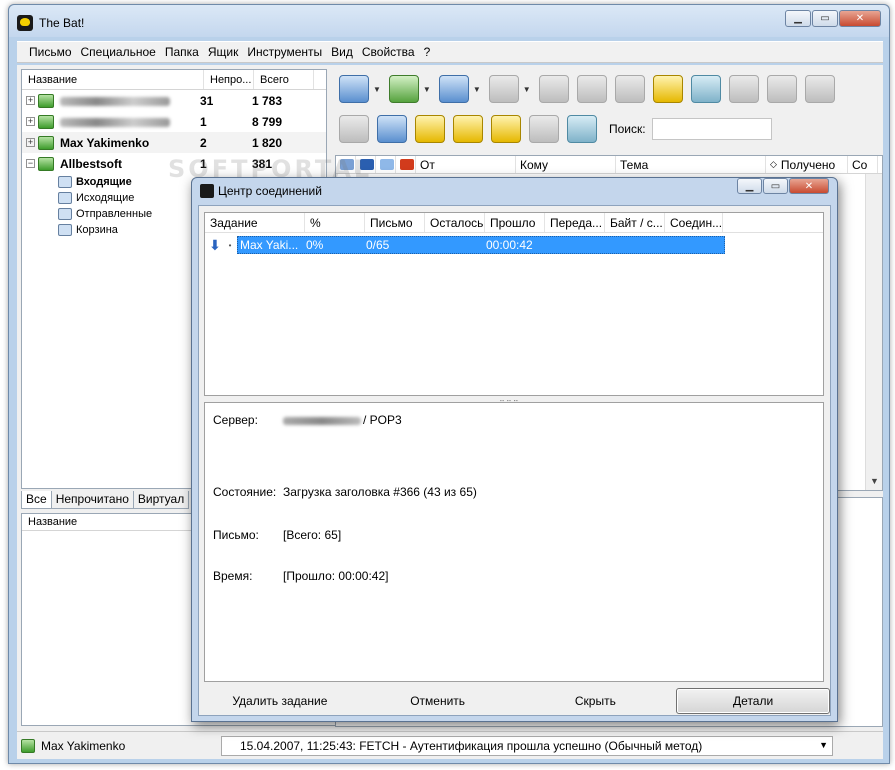 The width and height of the screenshot is (895, 770). I want to click on menu-item-options: Свойства, so click(388, 52).